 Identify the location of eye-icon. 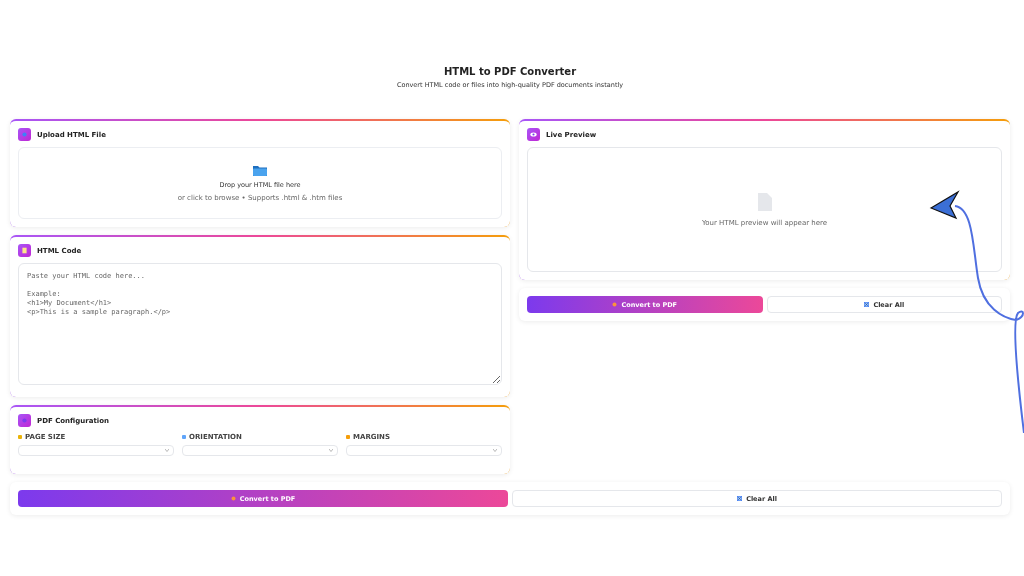
(533, 134).